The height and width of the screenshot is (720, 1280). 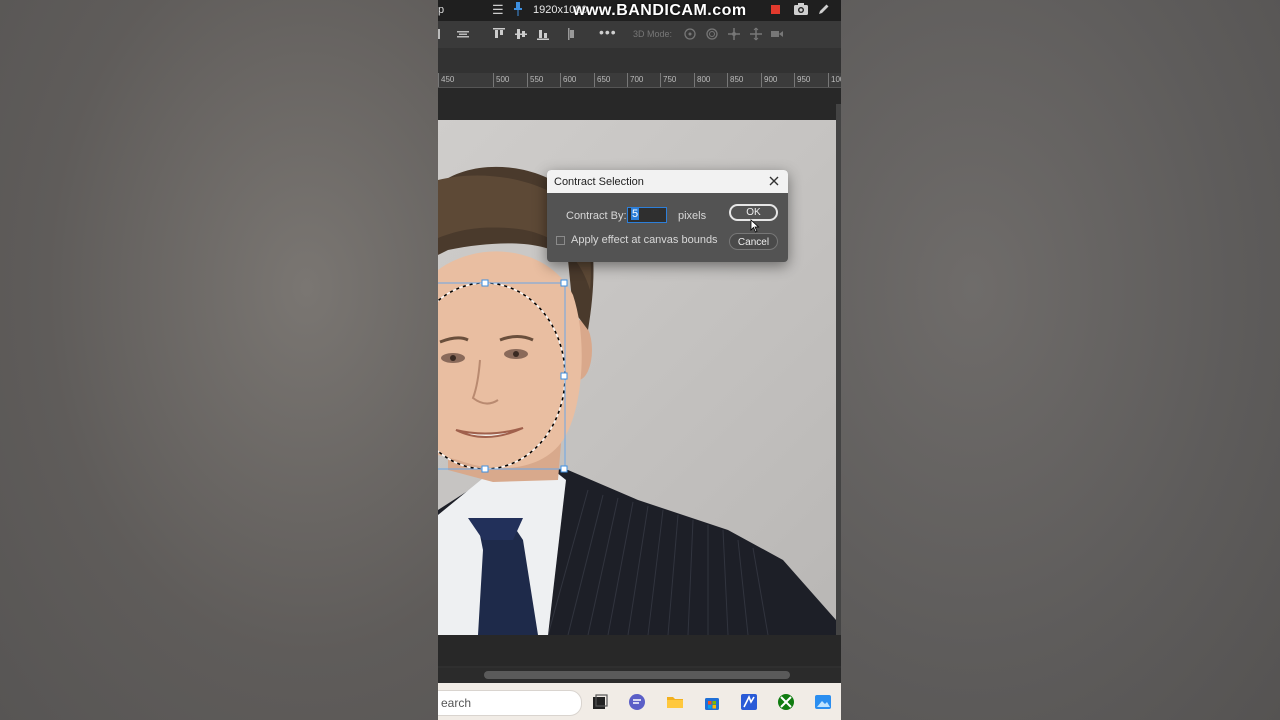 I want to click on pin-icon, so click(x=518, y=9).